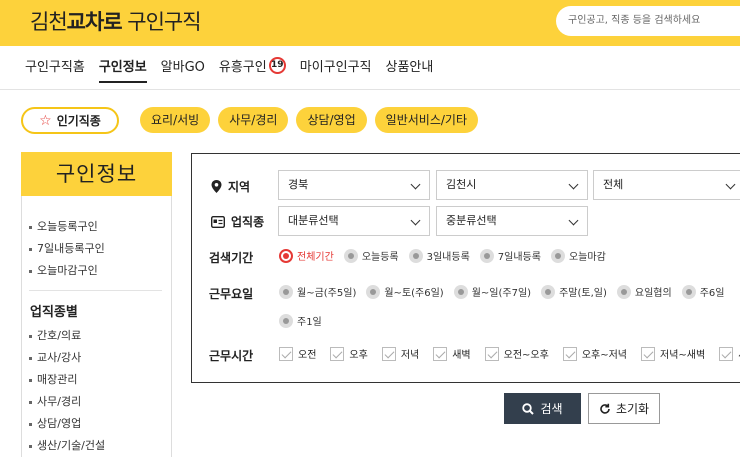 The image size is (740, 457). What do you see at coordinates (237, 221) in the screenshot?
I see `job-type-label: 업직종` at bounding box center [237, 221].